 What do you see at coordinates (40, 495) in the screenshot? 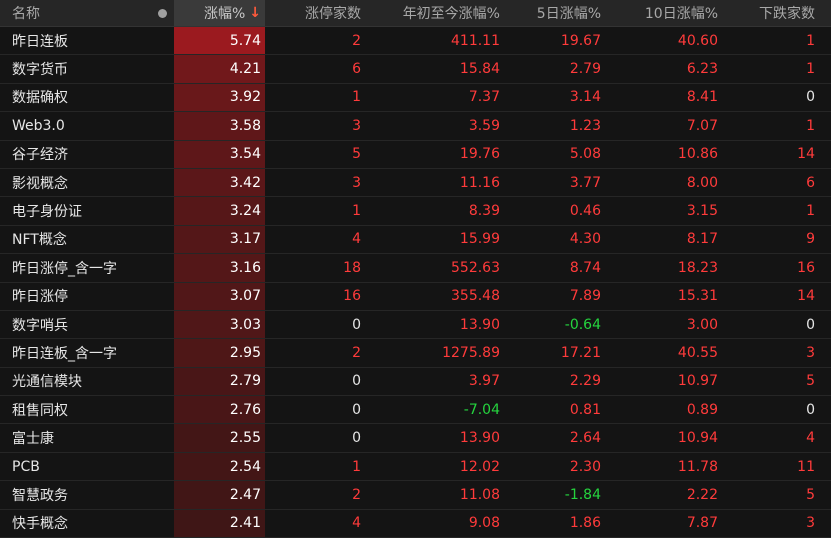
I see `row-name: 智慧政务` at bounding box center [40, 495].